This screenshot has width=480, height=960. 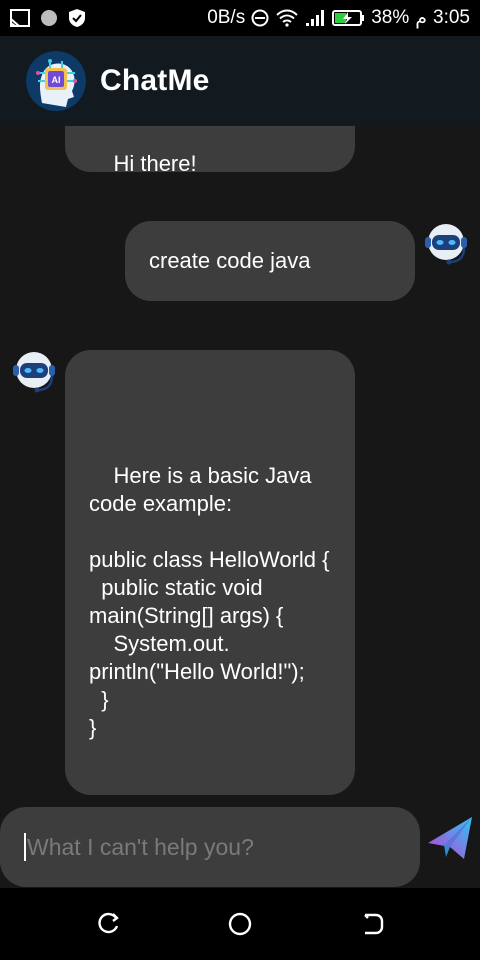 What do you see at coordinates (421, 18) in the screenshot?
I see `am-pm-indicator: م` at bounding box center [421, 18].